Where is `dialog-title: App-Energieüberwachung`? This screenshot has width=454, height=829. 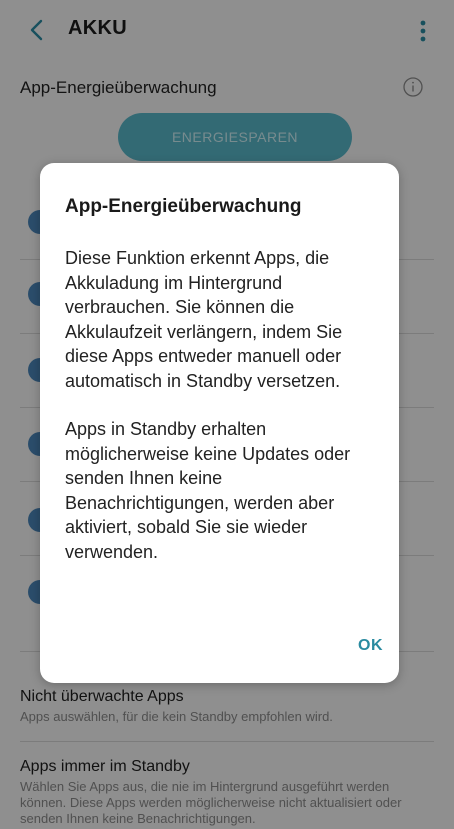
dialog-title: App-Energieüberwachung is located at coordinates (183, 206).